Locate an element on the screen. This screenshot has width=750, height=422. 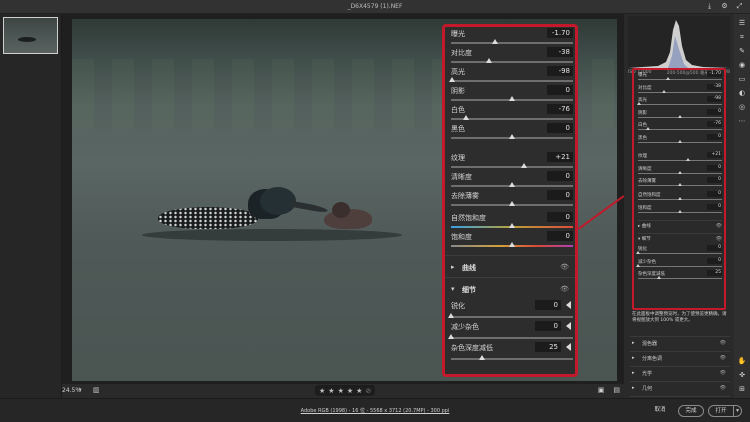
panel-slider: 纹理 +21 is located at coordinates (680, 158).